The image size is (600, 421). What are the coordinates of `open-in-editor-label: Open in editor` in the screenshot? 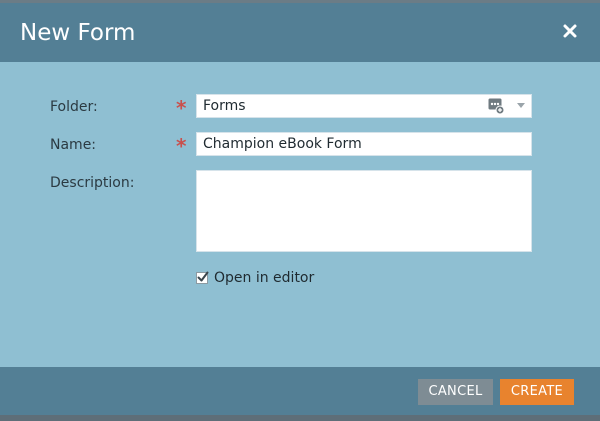 It's located at (264, 278).